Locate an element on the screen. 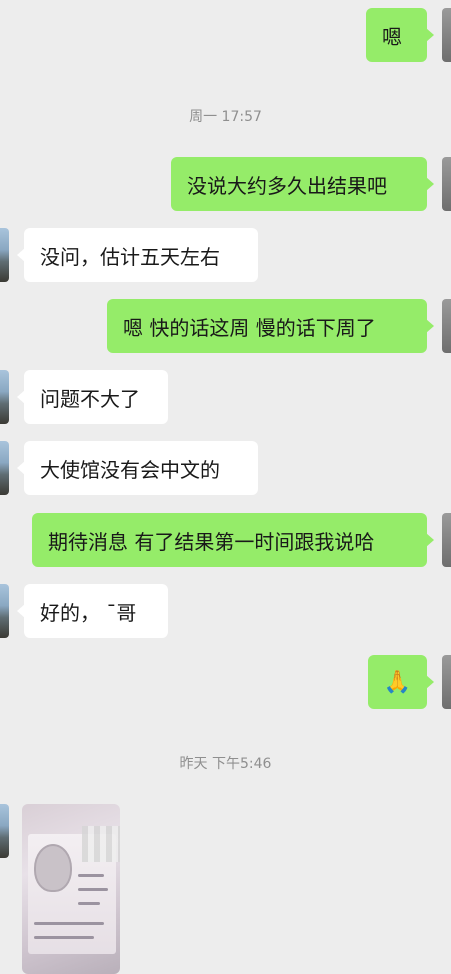 This screenshot has height=974, width=451. message-text: 问题不大了 is located at coordinates (90, 398).